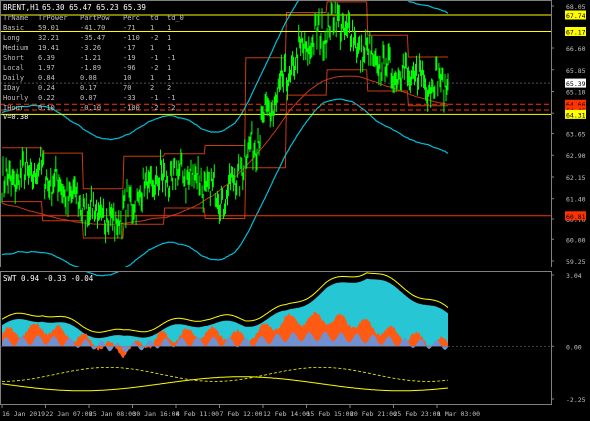 The image size is (590, 421). What do you see at coordinates (373, 414) in the screenshot?
I see `time-tick-label: 20 Feb 21:00` at bounding box center [373, 414].